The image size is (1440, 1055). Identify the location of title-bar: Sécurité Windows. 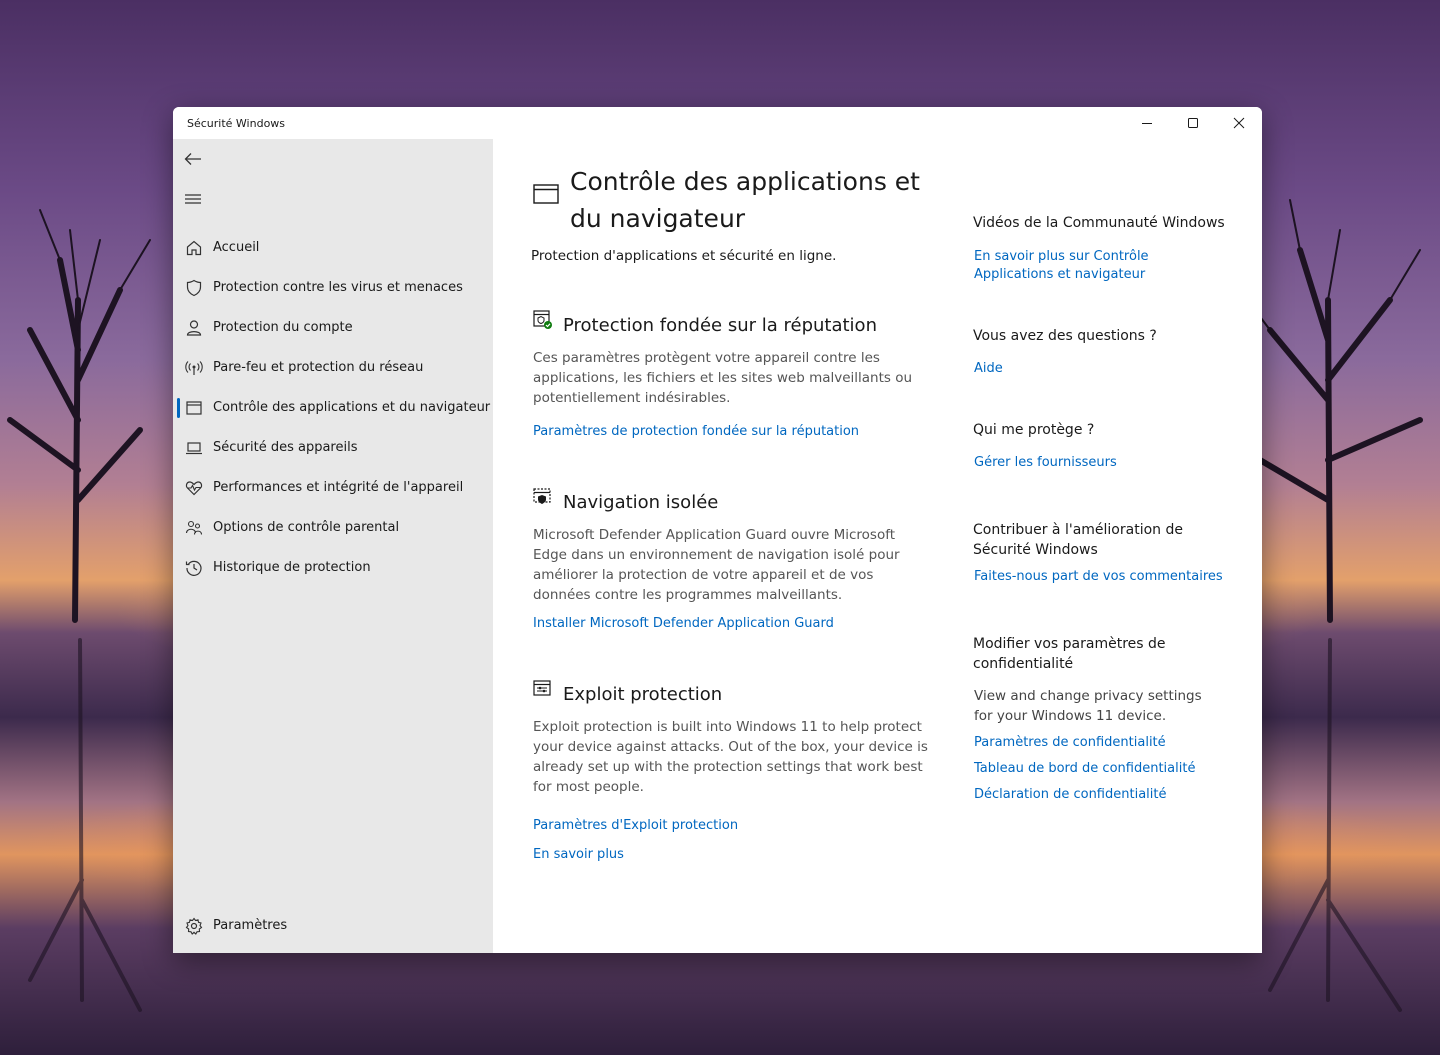
(717, 123).